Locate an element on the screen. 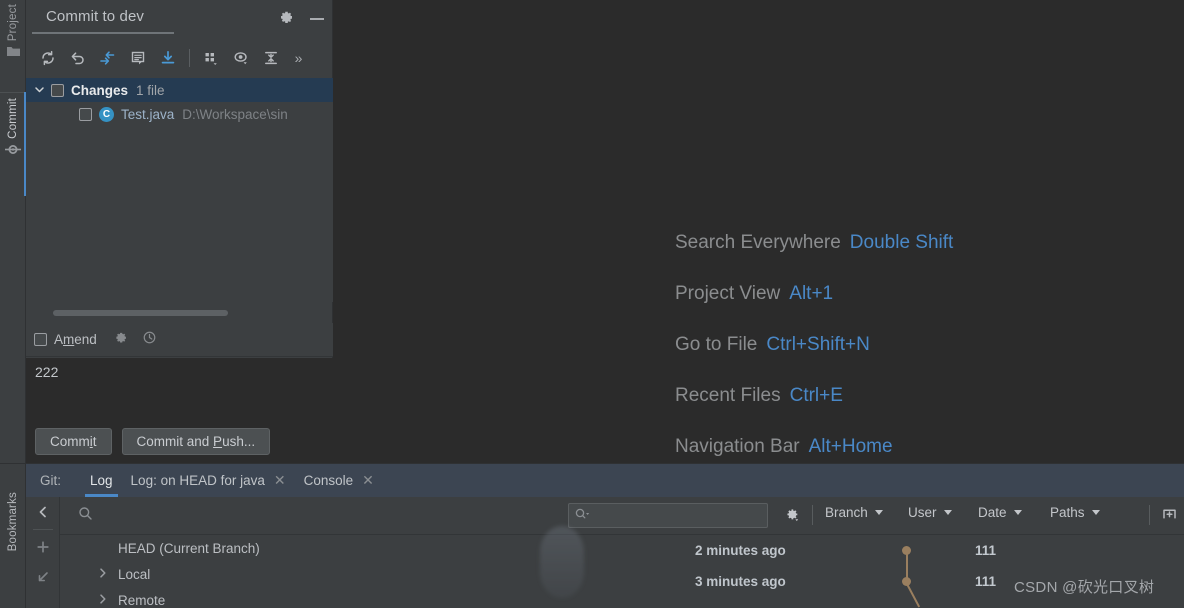 The image size is (1184, 608). download-icon is located at coordinates (168, 58).